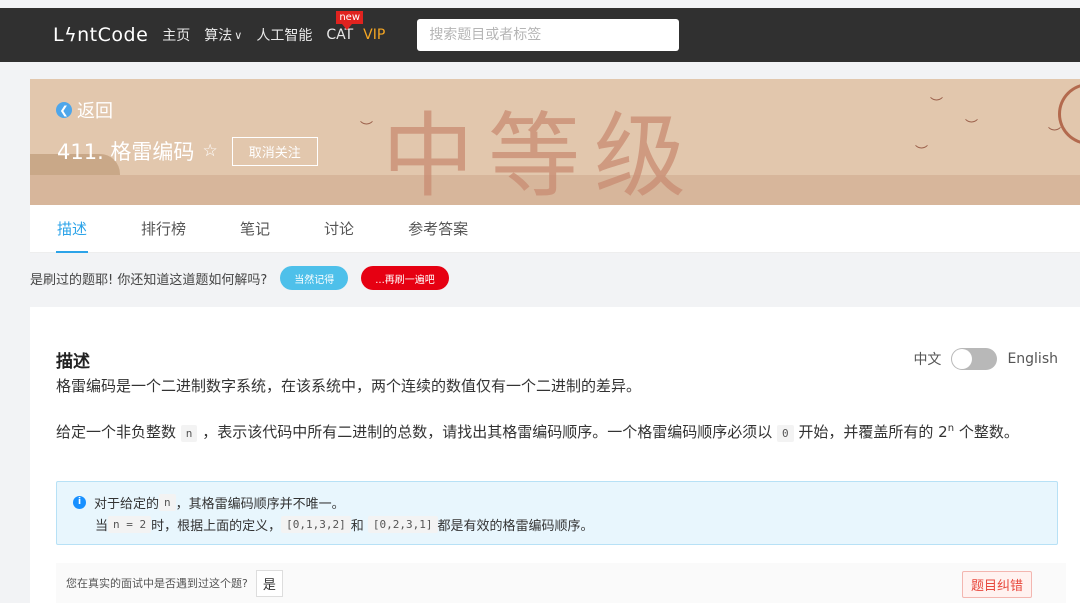  I want to click on nav-vip: VIP, so click(374, 35).